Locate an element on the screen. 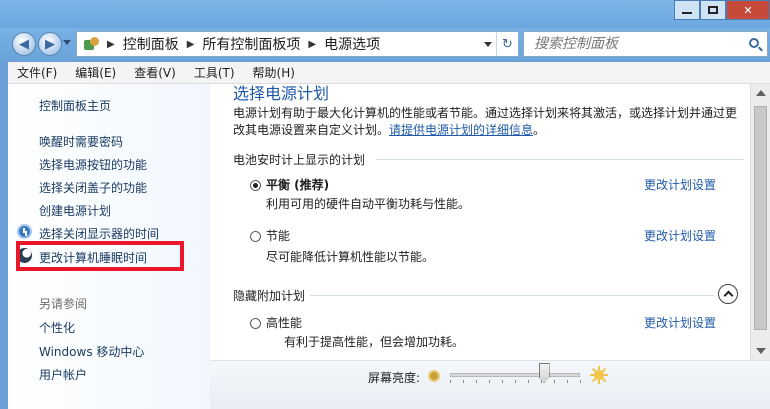  address-bar: ▶ 控制面板 ▶ 所有控制面板项 ▶ 电源选项 ↻ is located at coordinates (297, 44).